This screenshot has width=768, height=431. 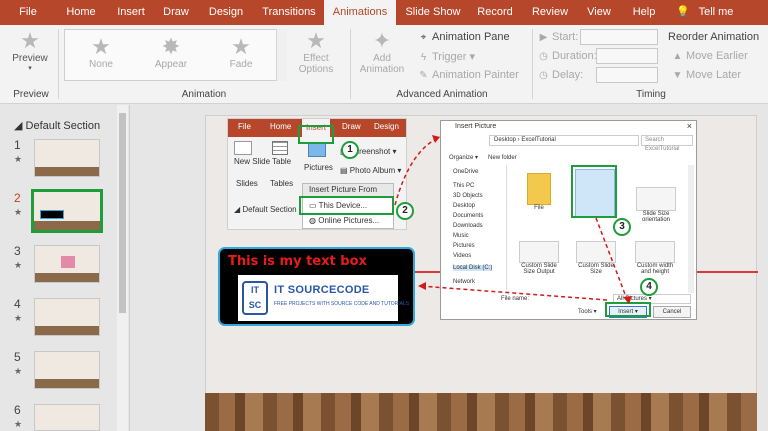 What do you see at coordinates (649, 287) in the screenshot?
I see `step-badge-4: 4` at bounding box center [649, 287].